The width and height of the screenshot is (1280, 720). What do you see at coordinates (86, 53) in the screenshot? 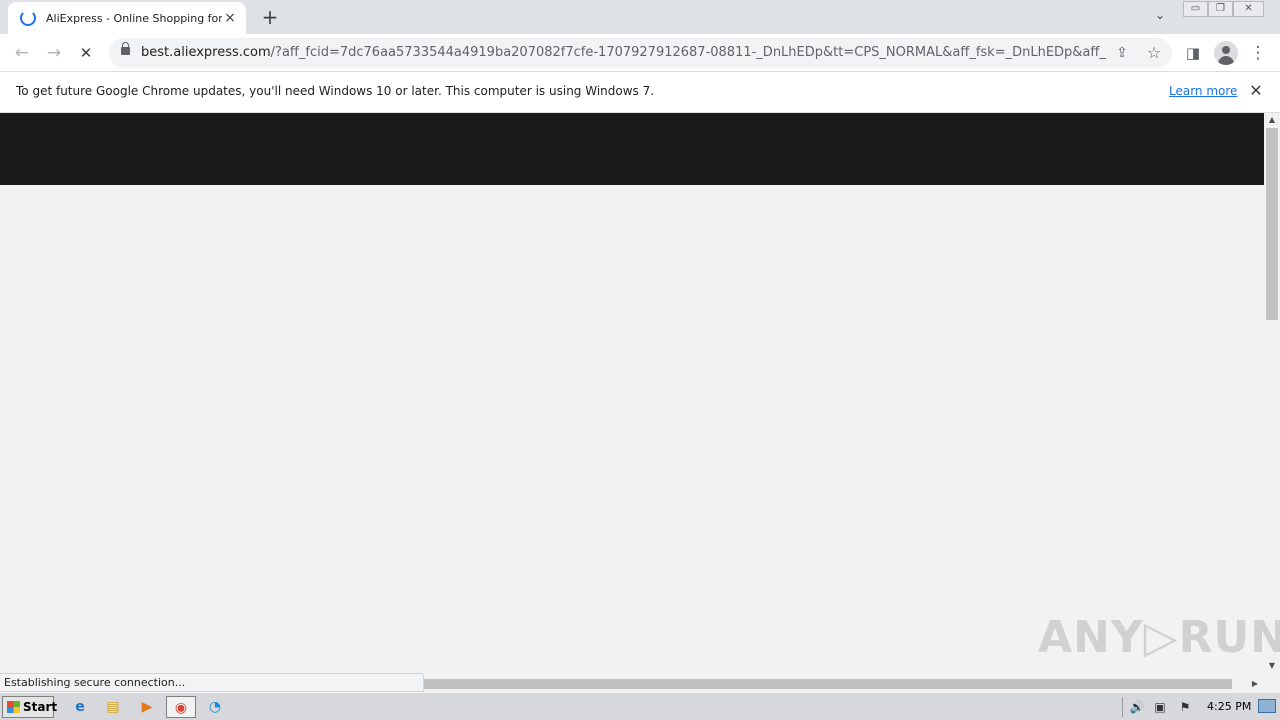
I see `stop-loading-icon: ✕` at bounding box center [86, 53].